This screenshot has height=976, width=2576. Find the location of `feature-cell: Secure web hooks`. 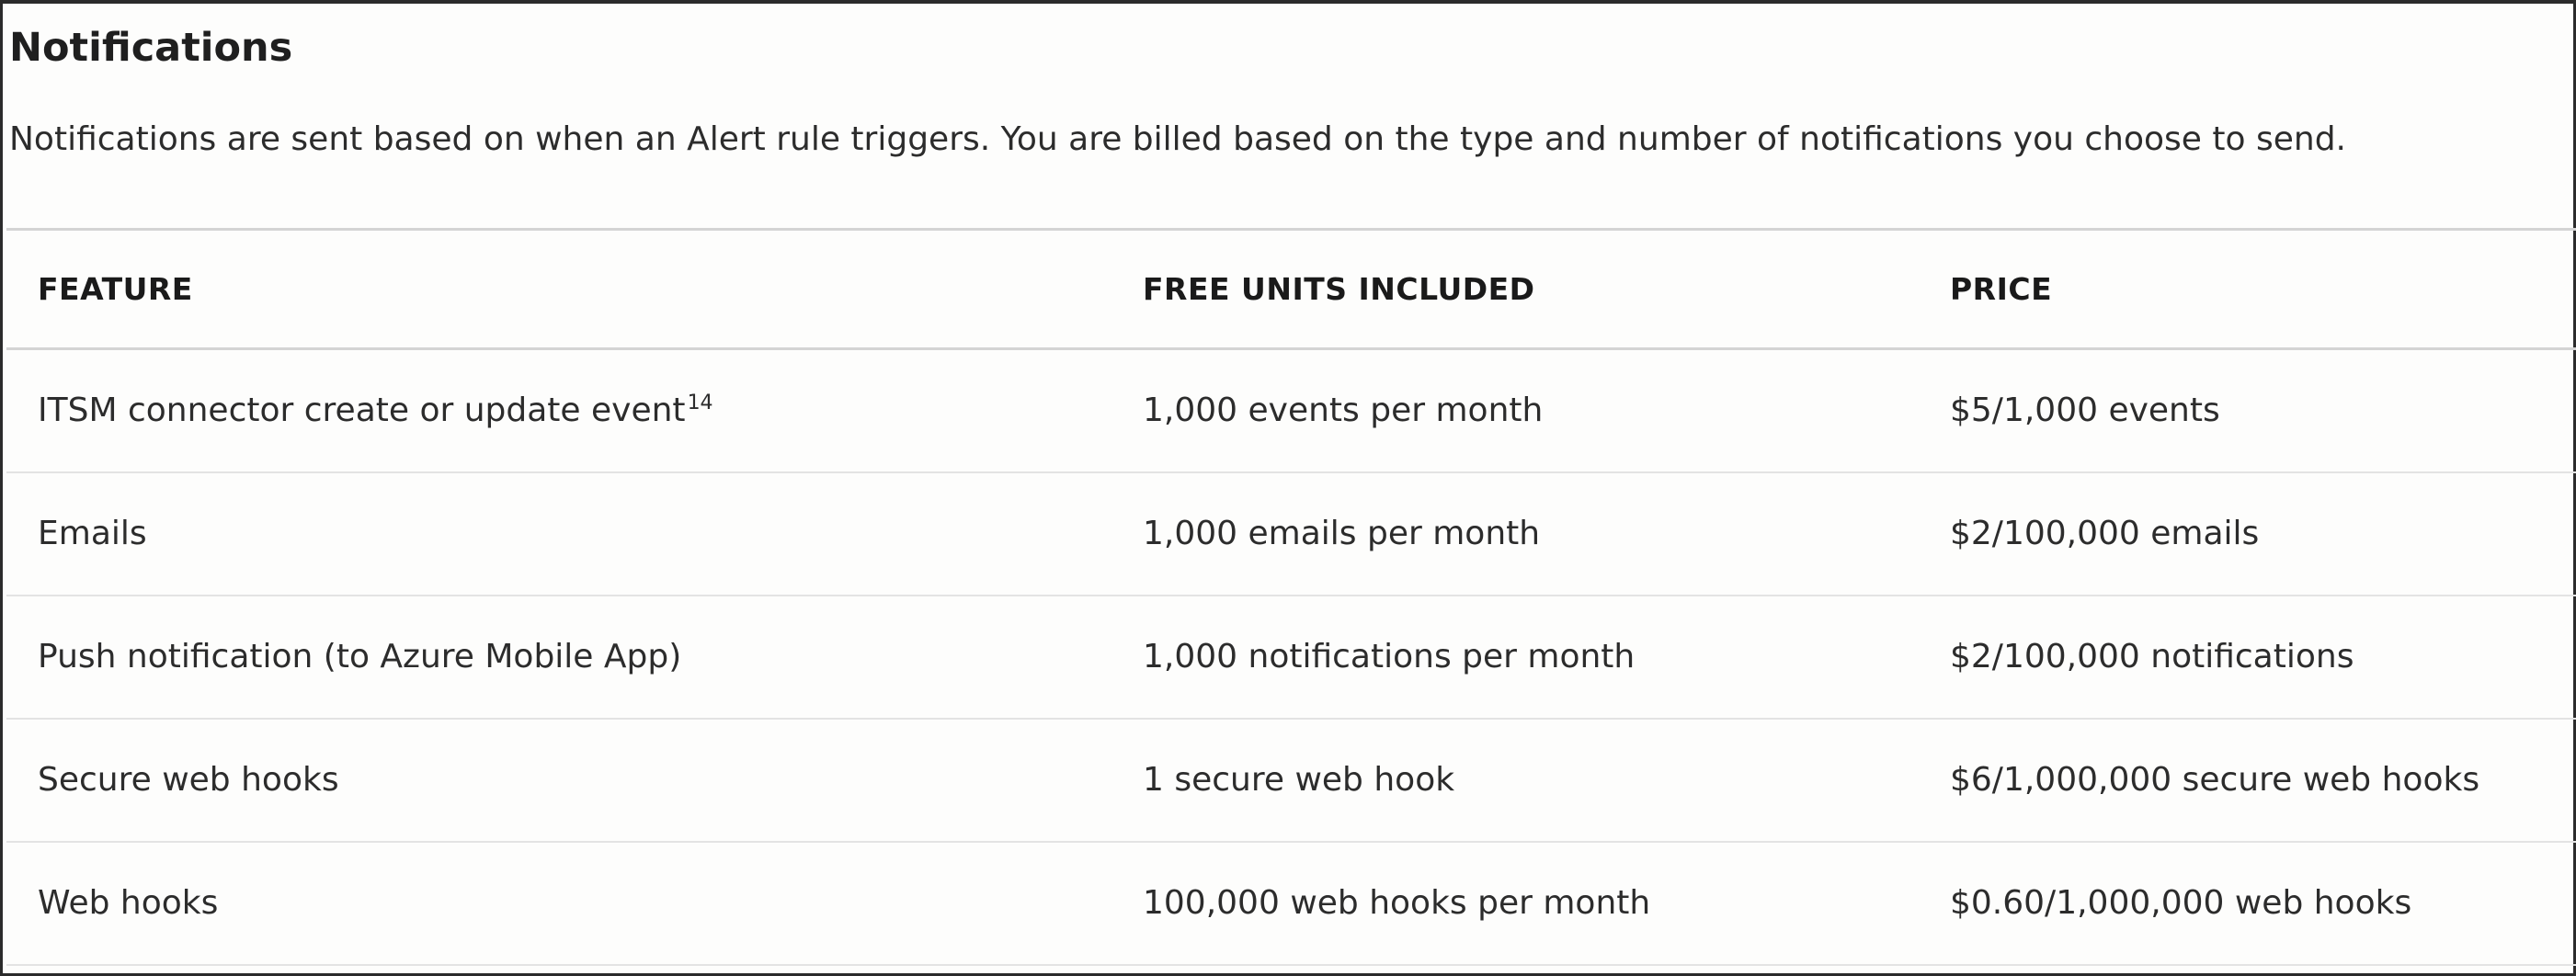

feature-cell: Secure web hooks is located at coordinates (558, 780).